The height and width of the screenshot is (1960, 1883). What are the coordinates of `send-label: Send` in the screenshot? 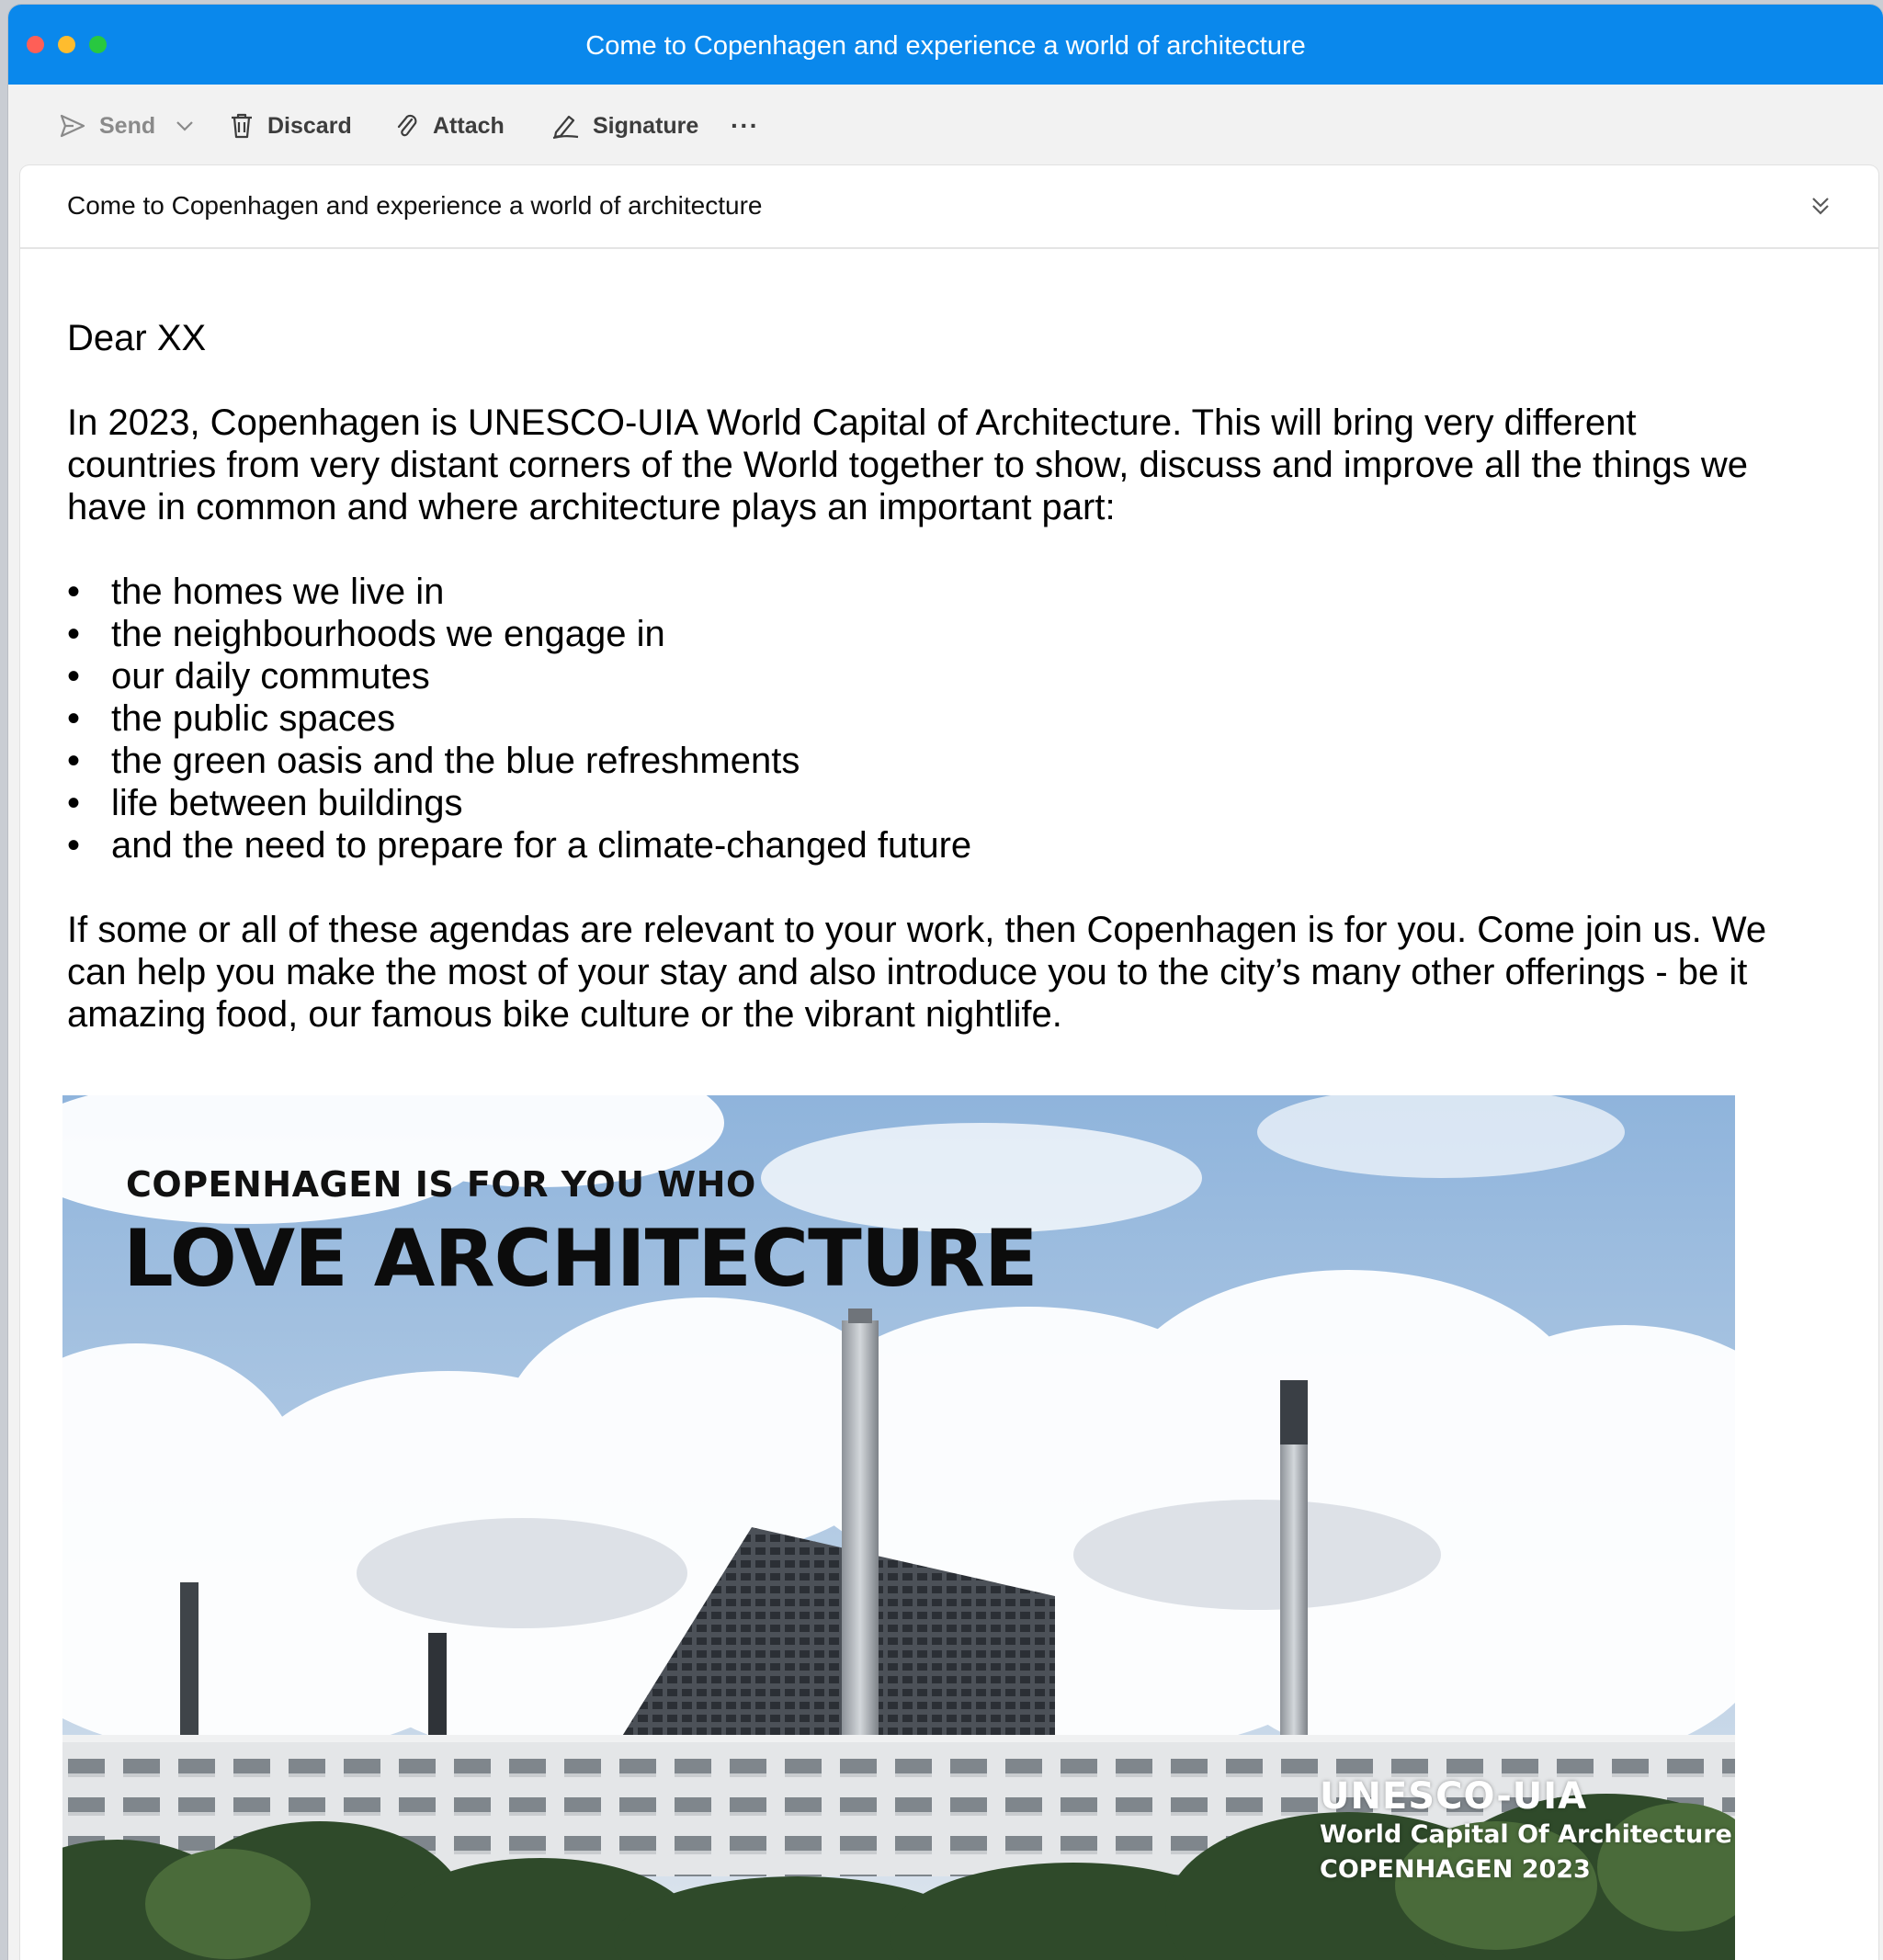 It's located at (127, 126).